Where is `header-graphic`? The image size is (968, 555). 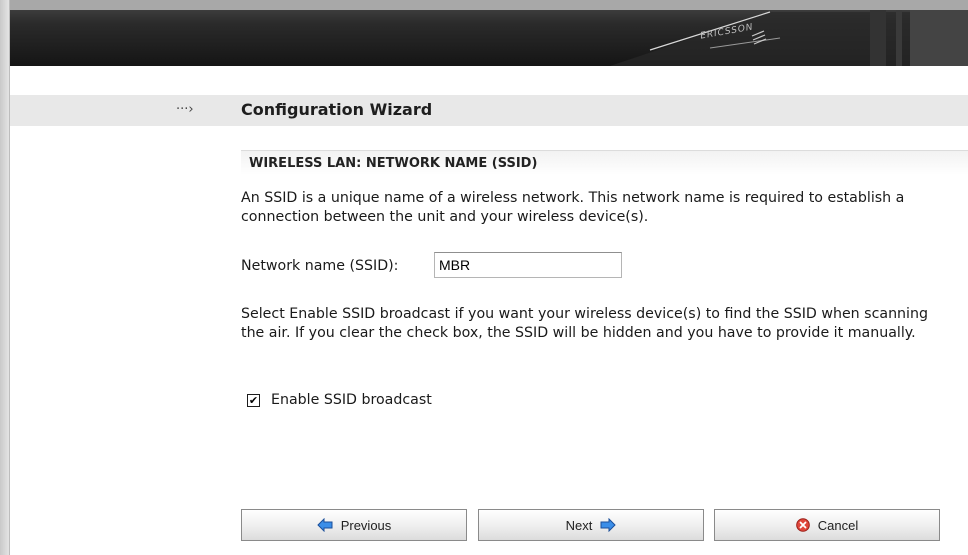 header-graphic is located at coordinates (789, 38).